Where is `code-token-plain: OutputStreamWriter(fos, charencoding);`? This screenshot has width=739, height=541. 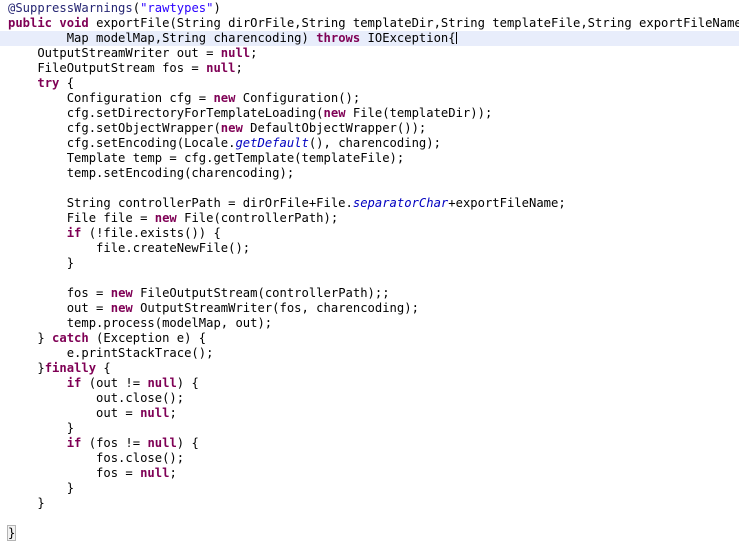
code-token-plain: OutputStreamWriter(fos, charencoding); is located at coordinates (275, 308).